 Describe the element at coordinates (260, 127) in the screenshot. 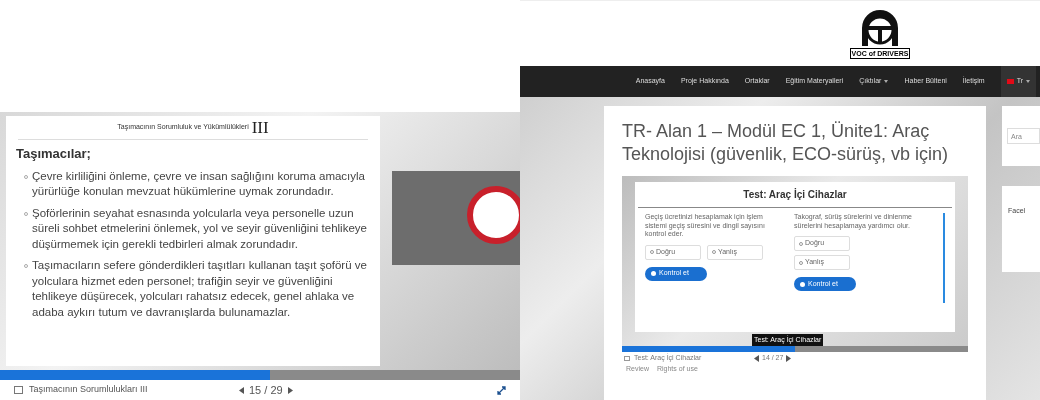

I see `header-numeral: III` at that location.